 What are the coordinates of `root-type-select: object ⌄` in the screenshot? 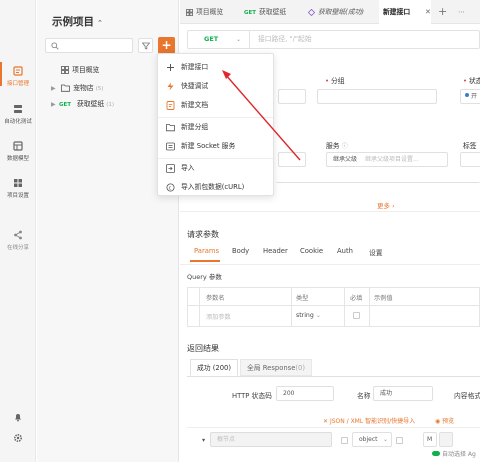 It's located at (372, 439).